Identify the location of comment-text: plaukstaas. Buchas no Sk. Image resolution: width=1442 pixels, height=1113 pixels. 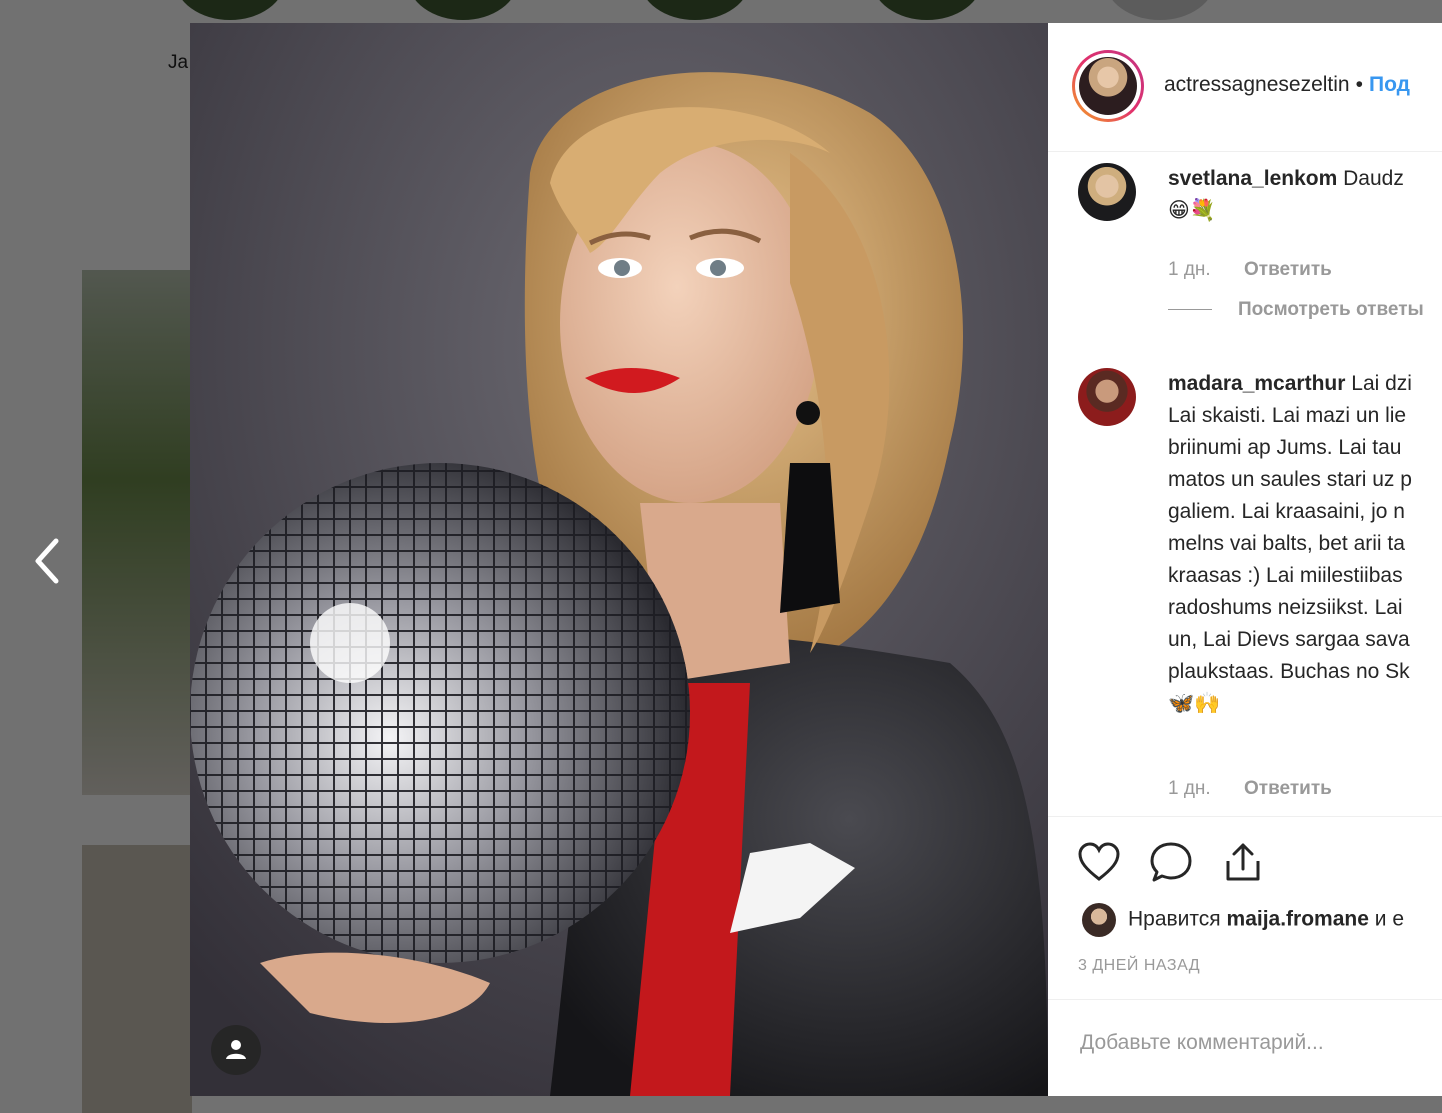
(1289, 671).